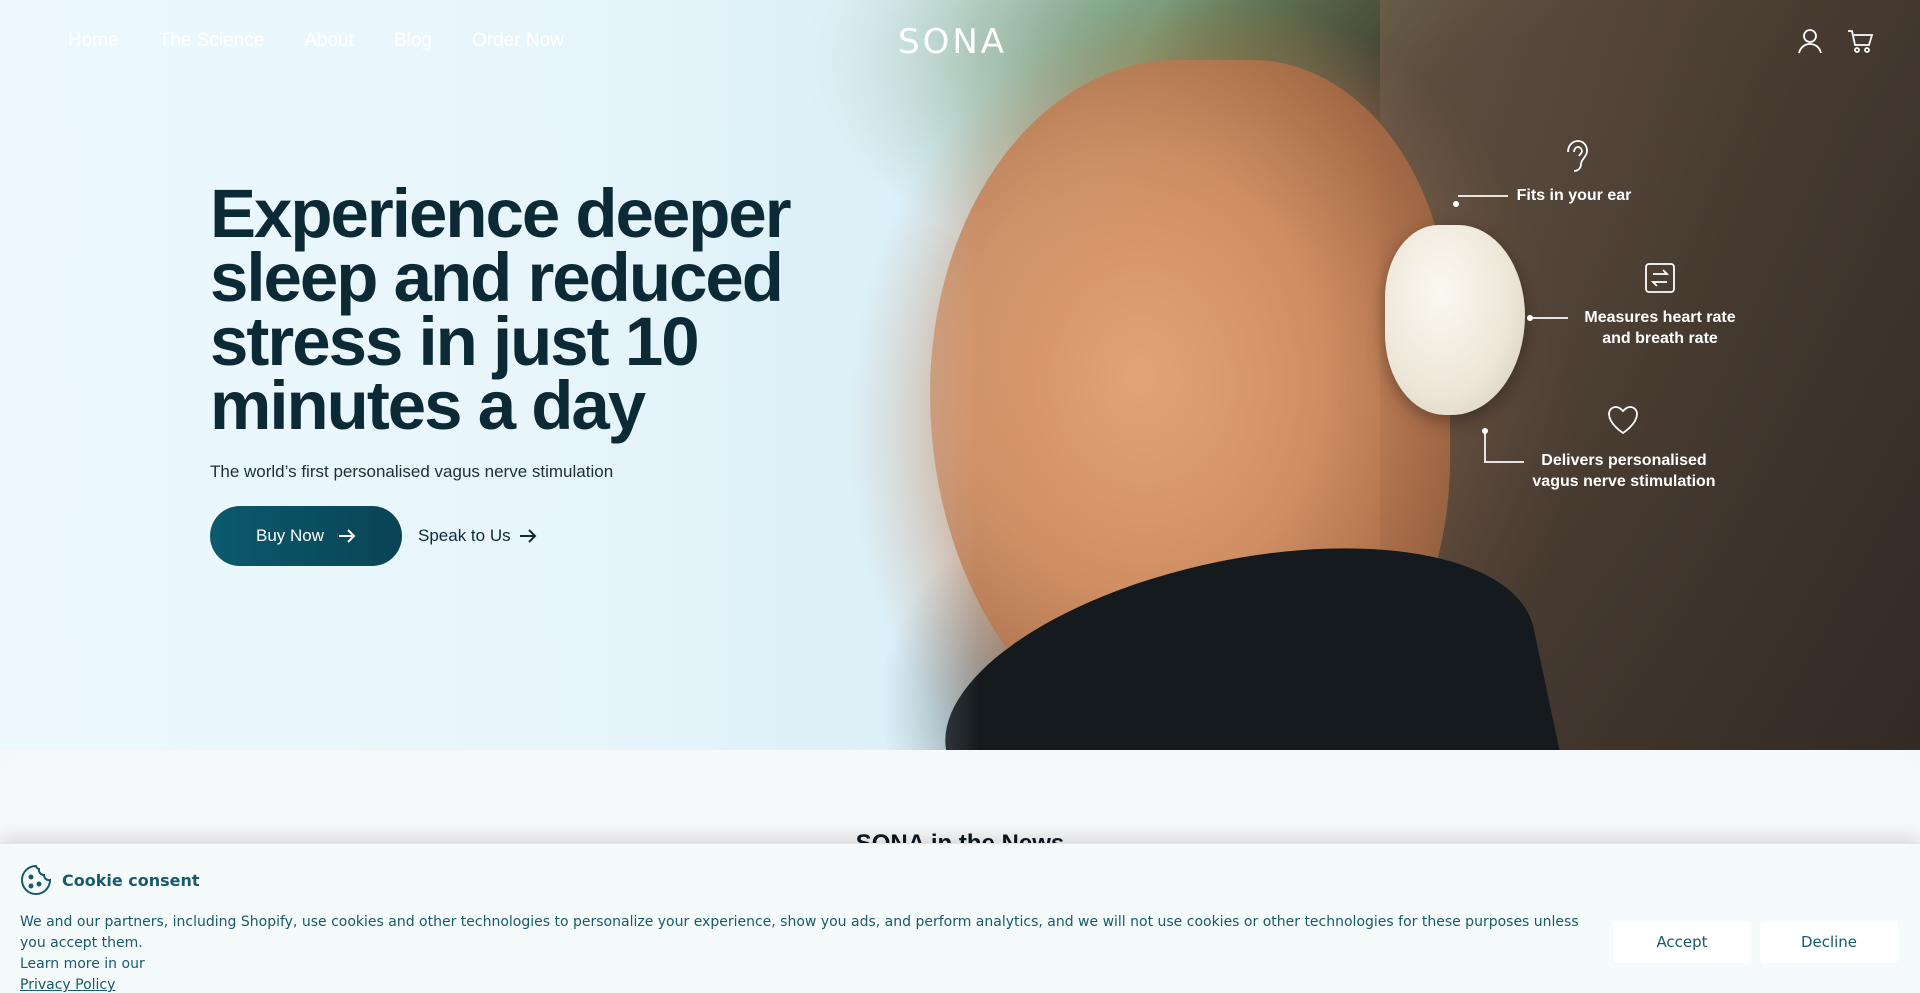 Image resolution: width=1920 pixels, height=993 pixels. Describe the element at coordinates (1660, 328) in the screenshot. I see `feature-measures: Measures heart rate and breath rate` at that location.